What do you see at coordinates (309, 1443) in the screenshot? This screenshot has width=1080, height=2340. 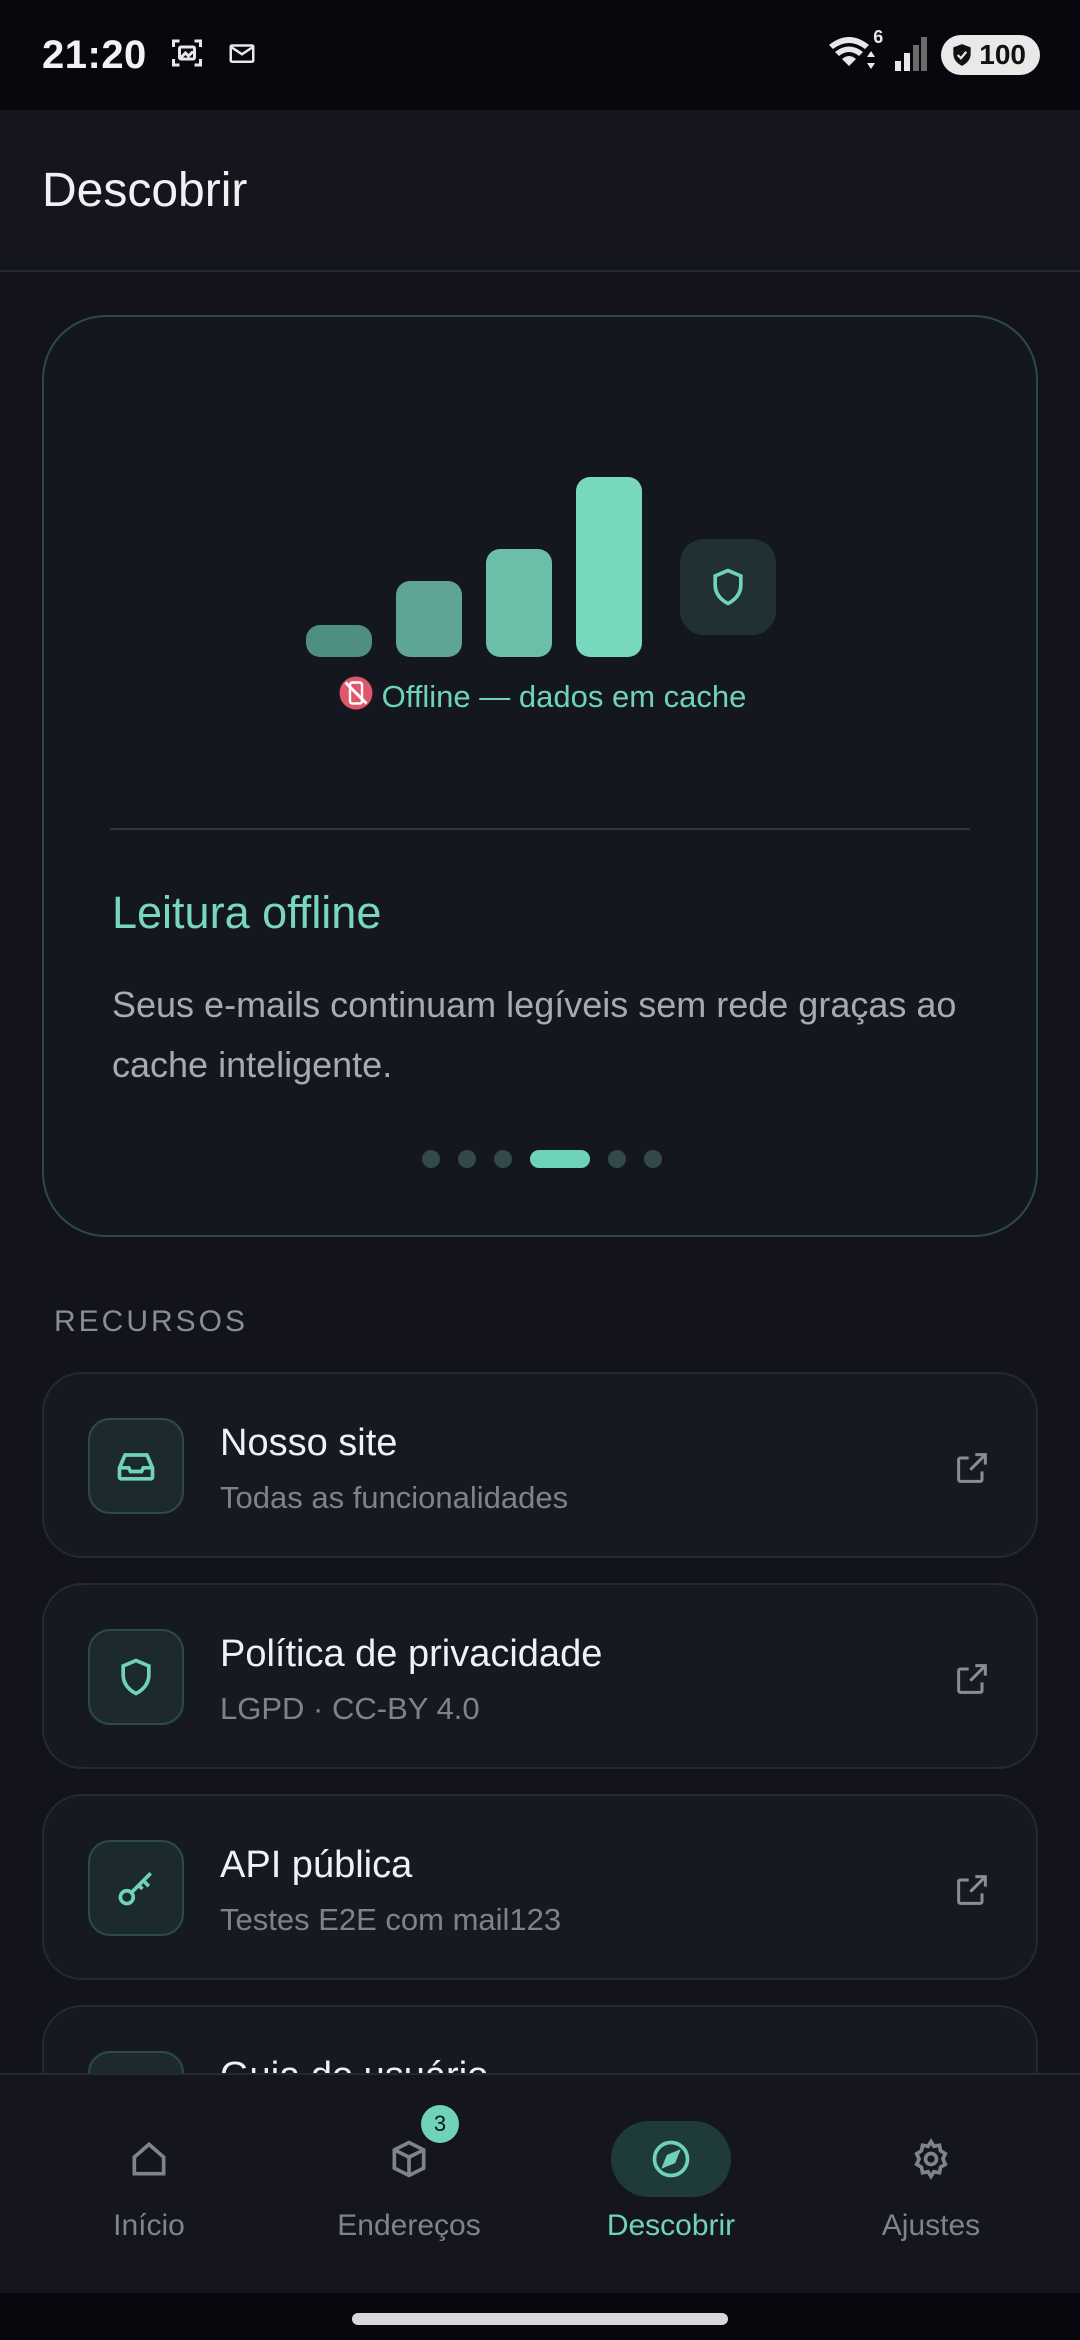 I see `resource-title: Nosso site` at bounding box center [309, 1443].